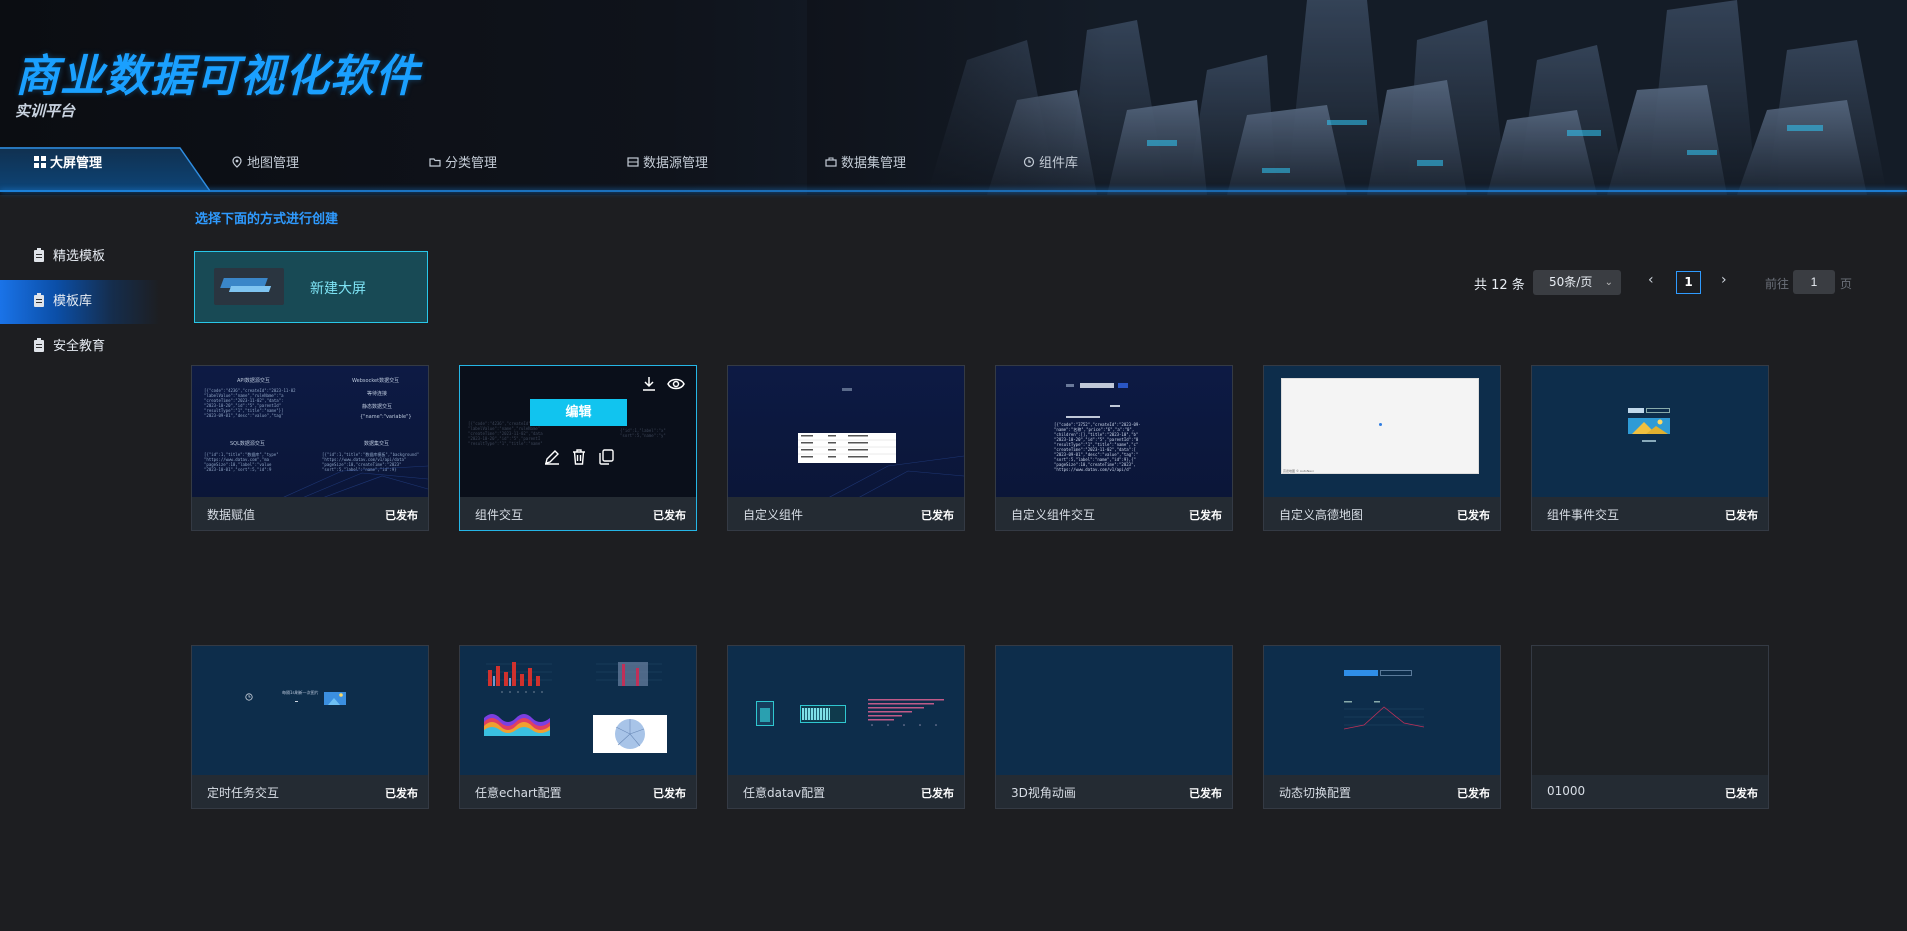 This screenshot has height=931, width=1907. I want to click on nav-tab-datasets: 数据集管理, so click(865, 164).